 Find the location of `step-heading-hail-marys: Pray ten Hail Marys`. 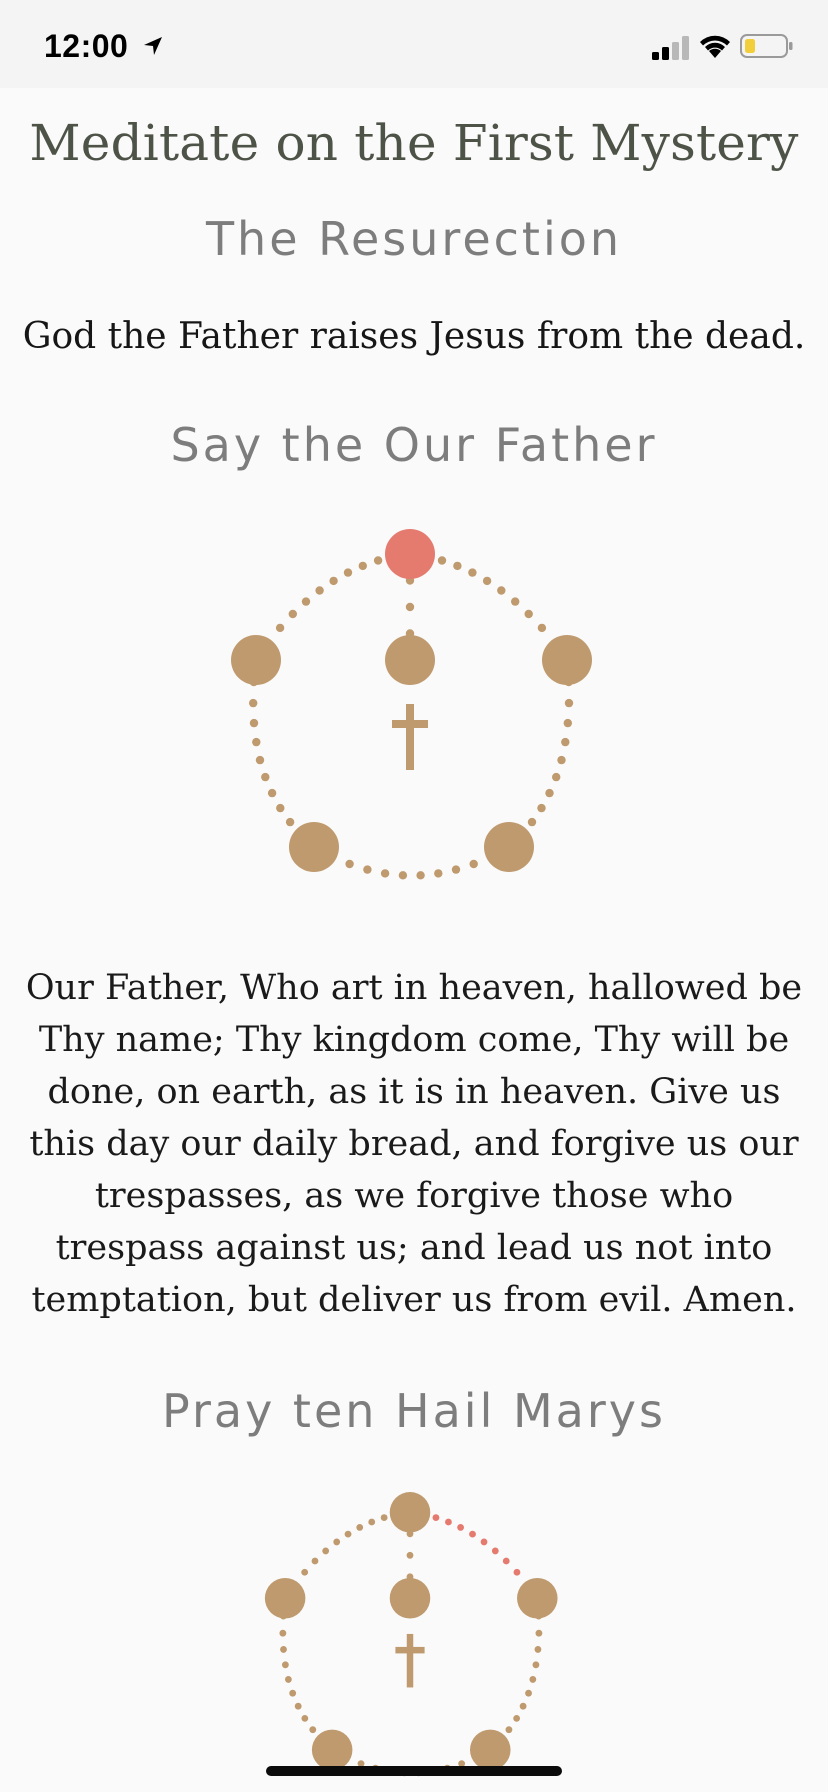

step-heading-hail-marys: Pray ten Hail Marys is located at coordinates (414, 1411).